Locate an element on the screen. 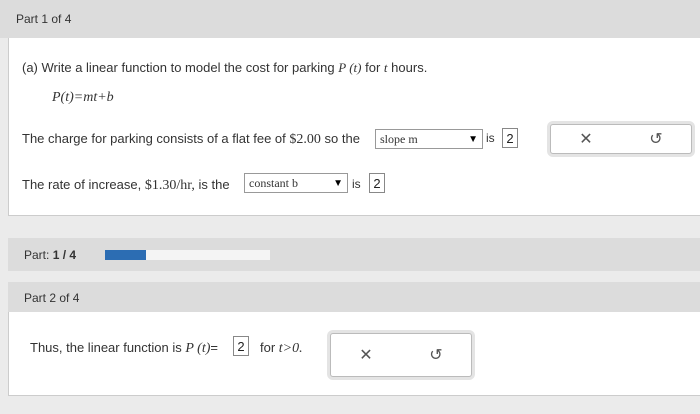 This screenshot has height=414, width=700. line-1-amount: $2.00 is located at coordinates (305, 139).